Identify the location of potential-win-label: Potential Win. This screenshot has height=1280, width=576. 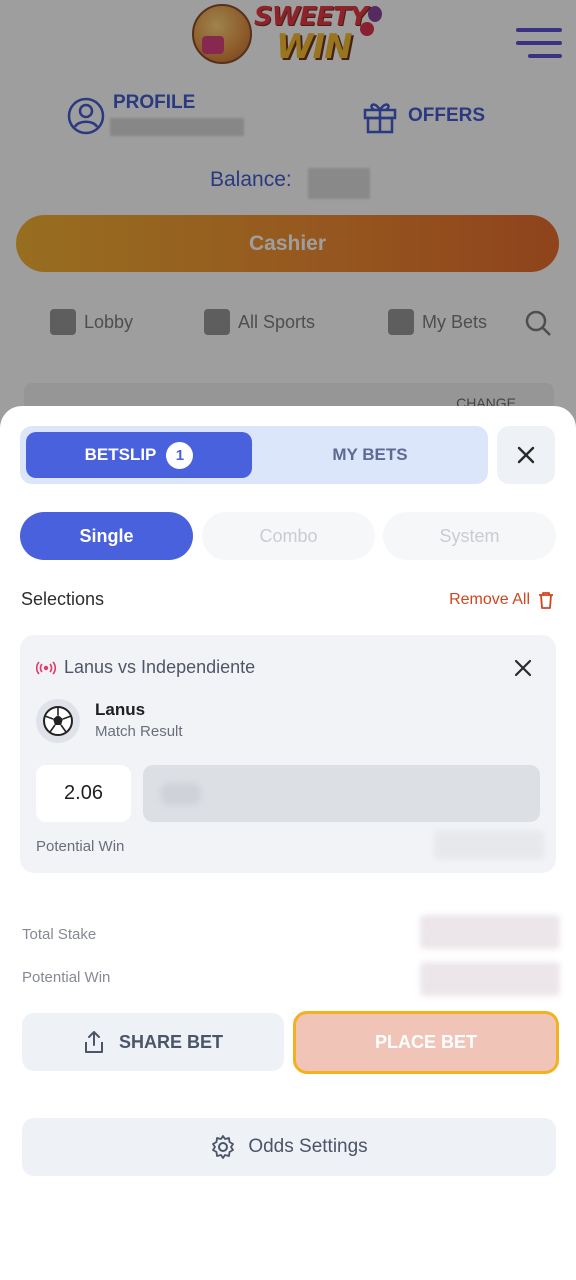
(66, 977).